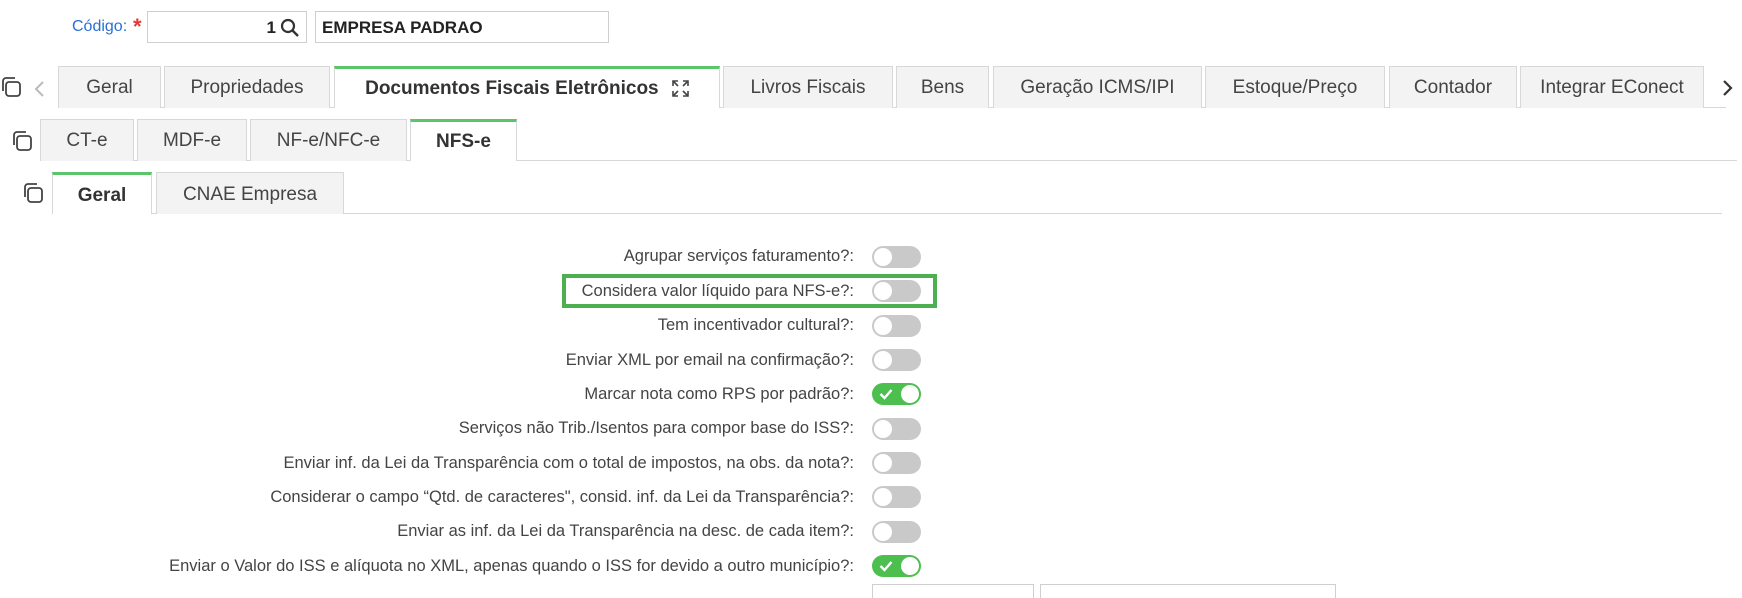 This screenshot has height=598, width=1742. Describe the element at coordinates (896, 394) in the screenshot. I see `toggle-marcar-rps` at that location.